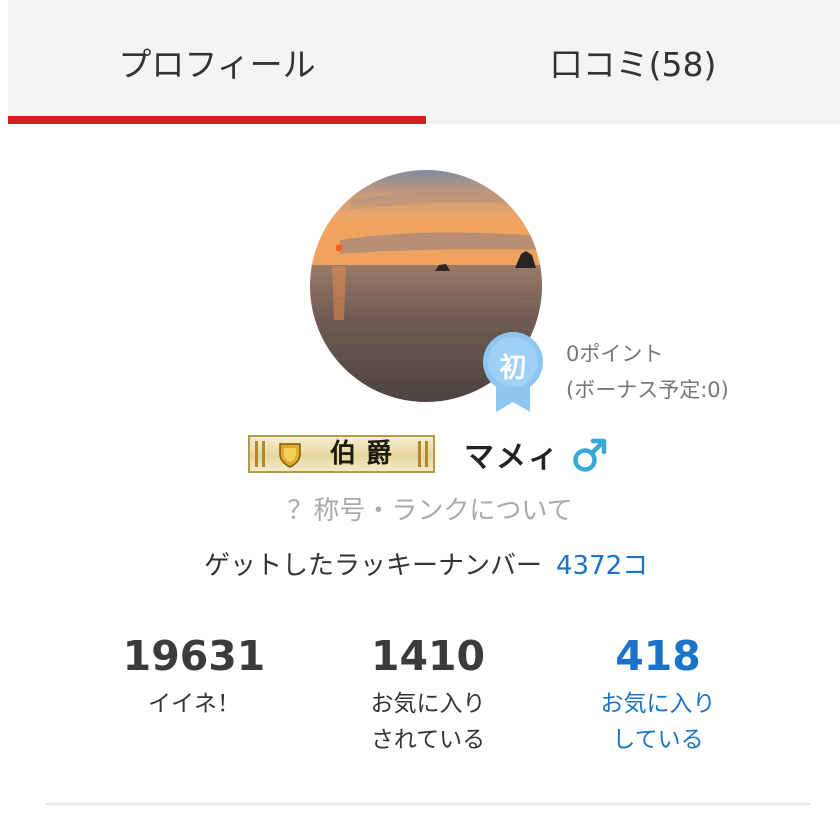 The image size is (840, 840). What do you see at coordinates (428, 704) in the screenshot?
I see `favored-label-line1: お気に入り` at bounding box center [428, 704].